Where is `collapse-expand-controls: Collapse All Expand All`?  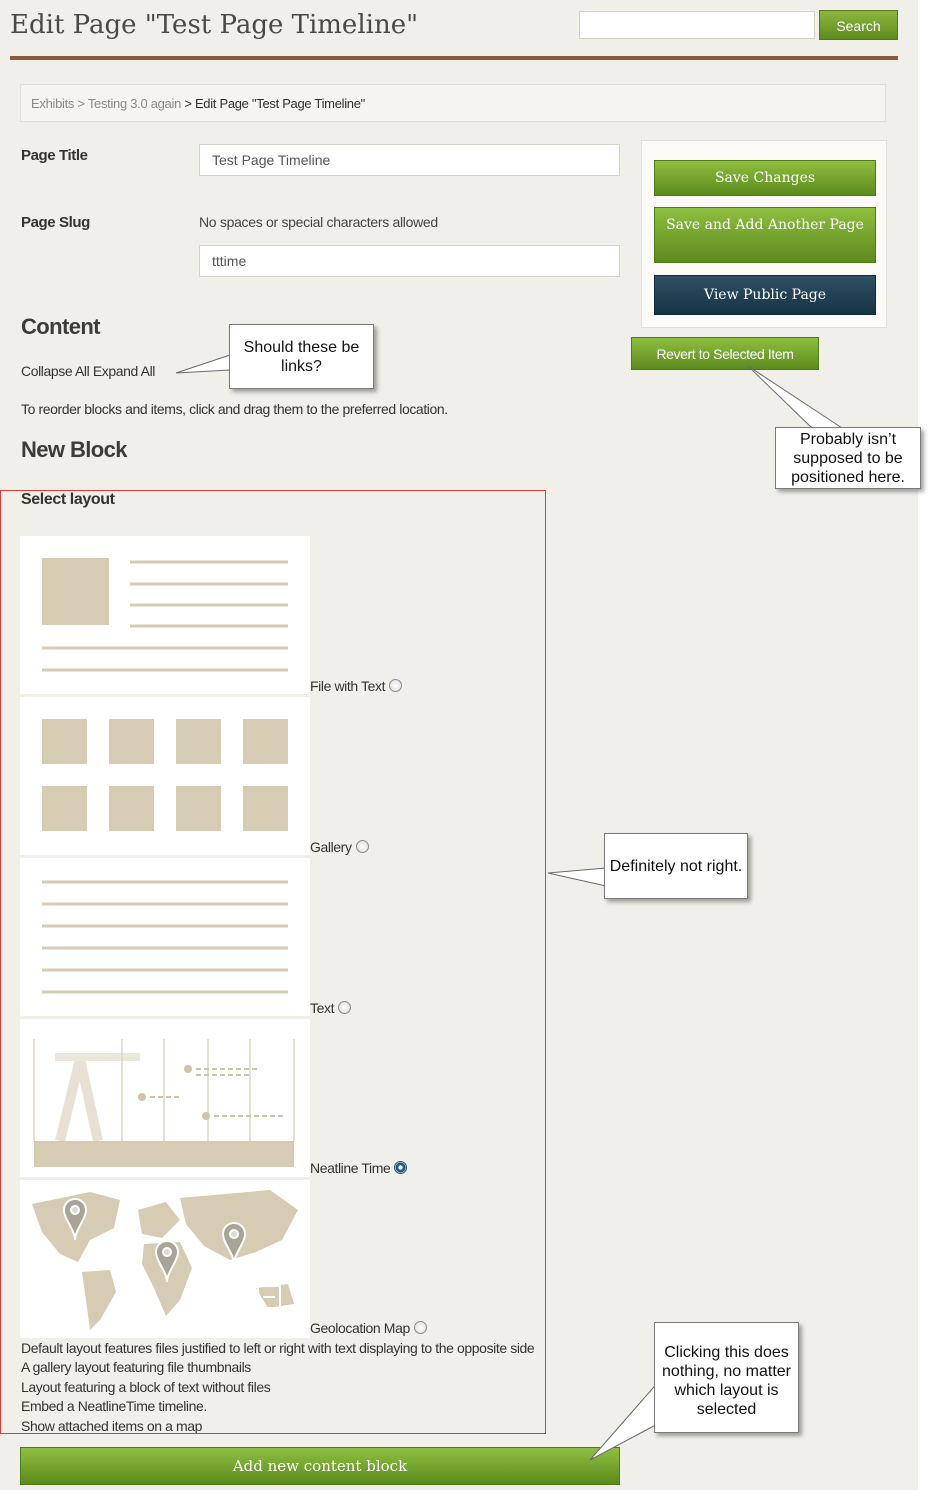
collapse-expand-controls: Collapse All Expand All is located at coordinates (88, 371).